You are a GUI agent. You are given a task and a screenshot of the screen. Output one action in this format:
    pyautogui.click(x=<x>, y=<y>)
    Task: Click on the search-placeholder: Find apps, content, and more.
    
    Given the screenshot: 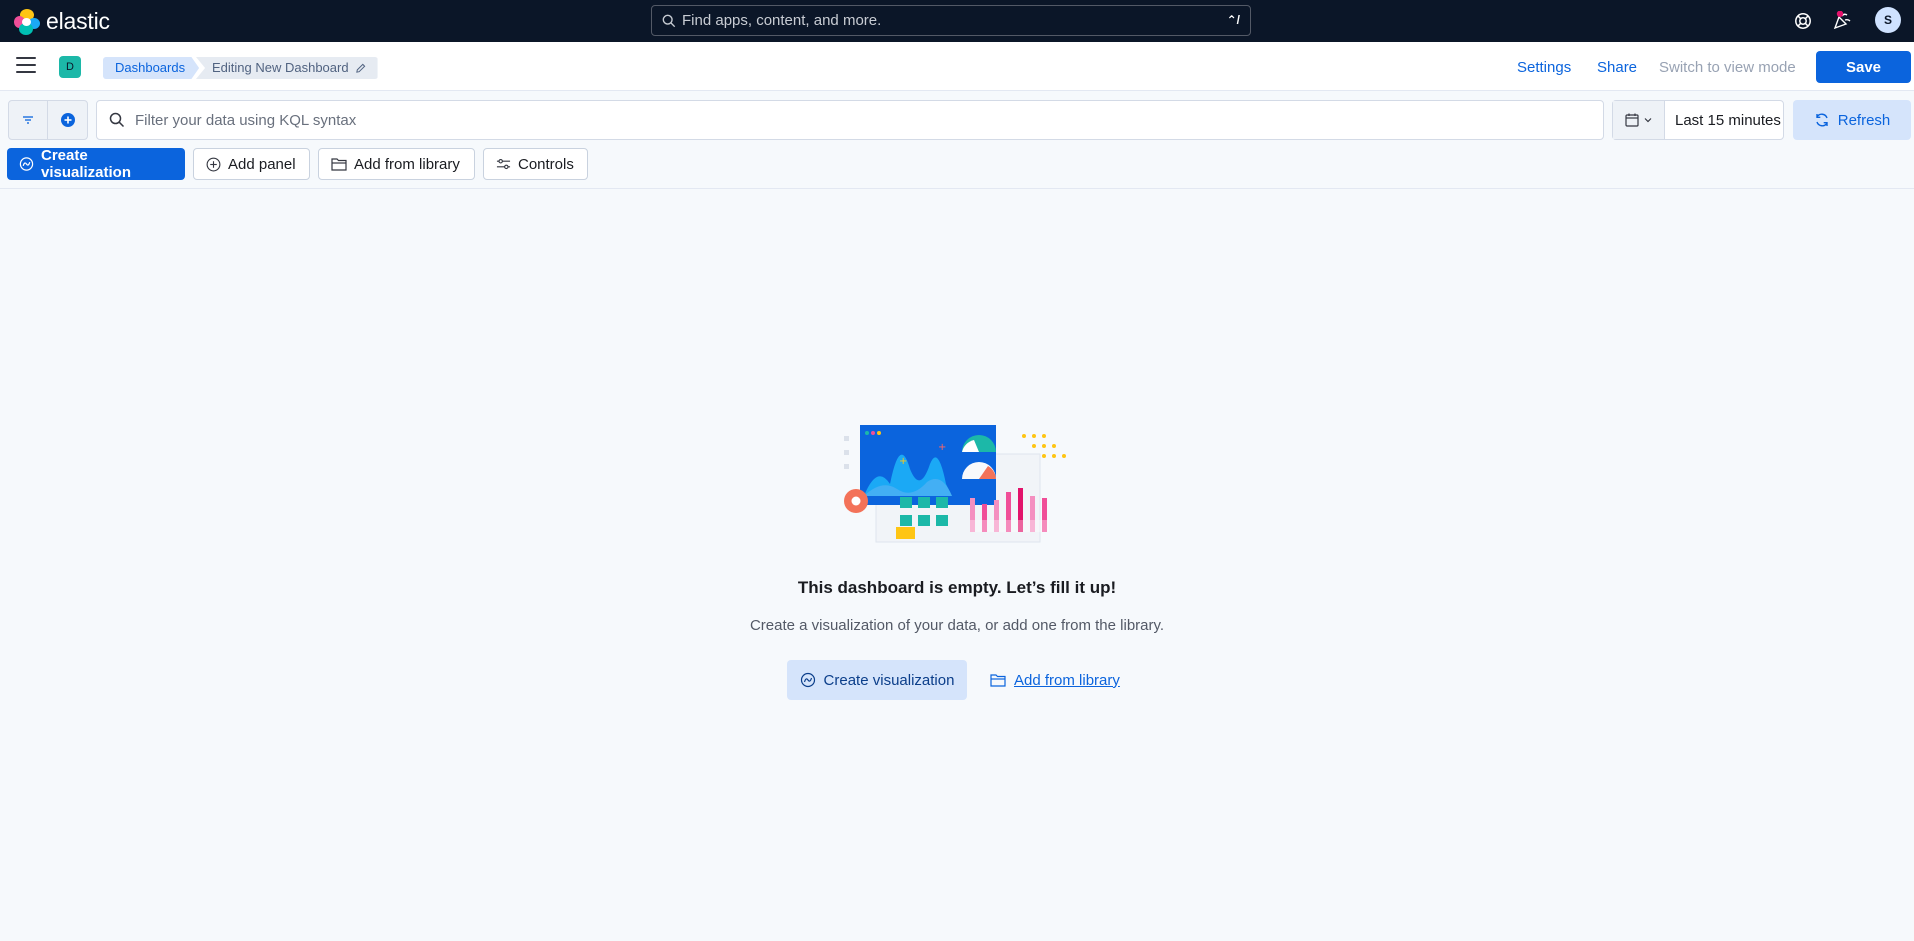 What is the action you would take?
    pyautogui.click(x=782, y=20)
    